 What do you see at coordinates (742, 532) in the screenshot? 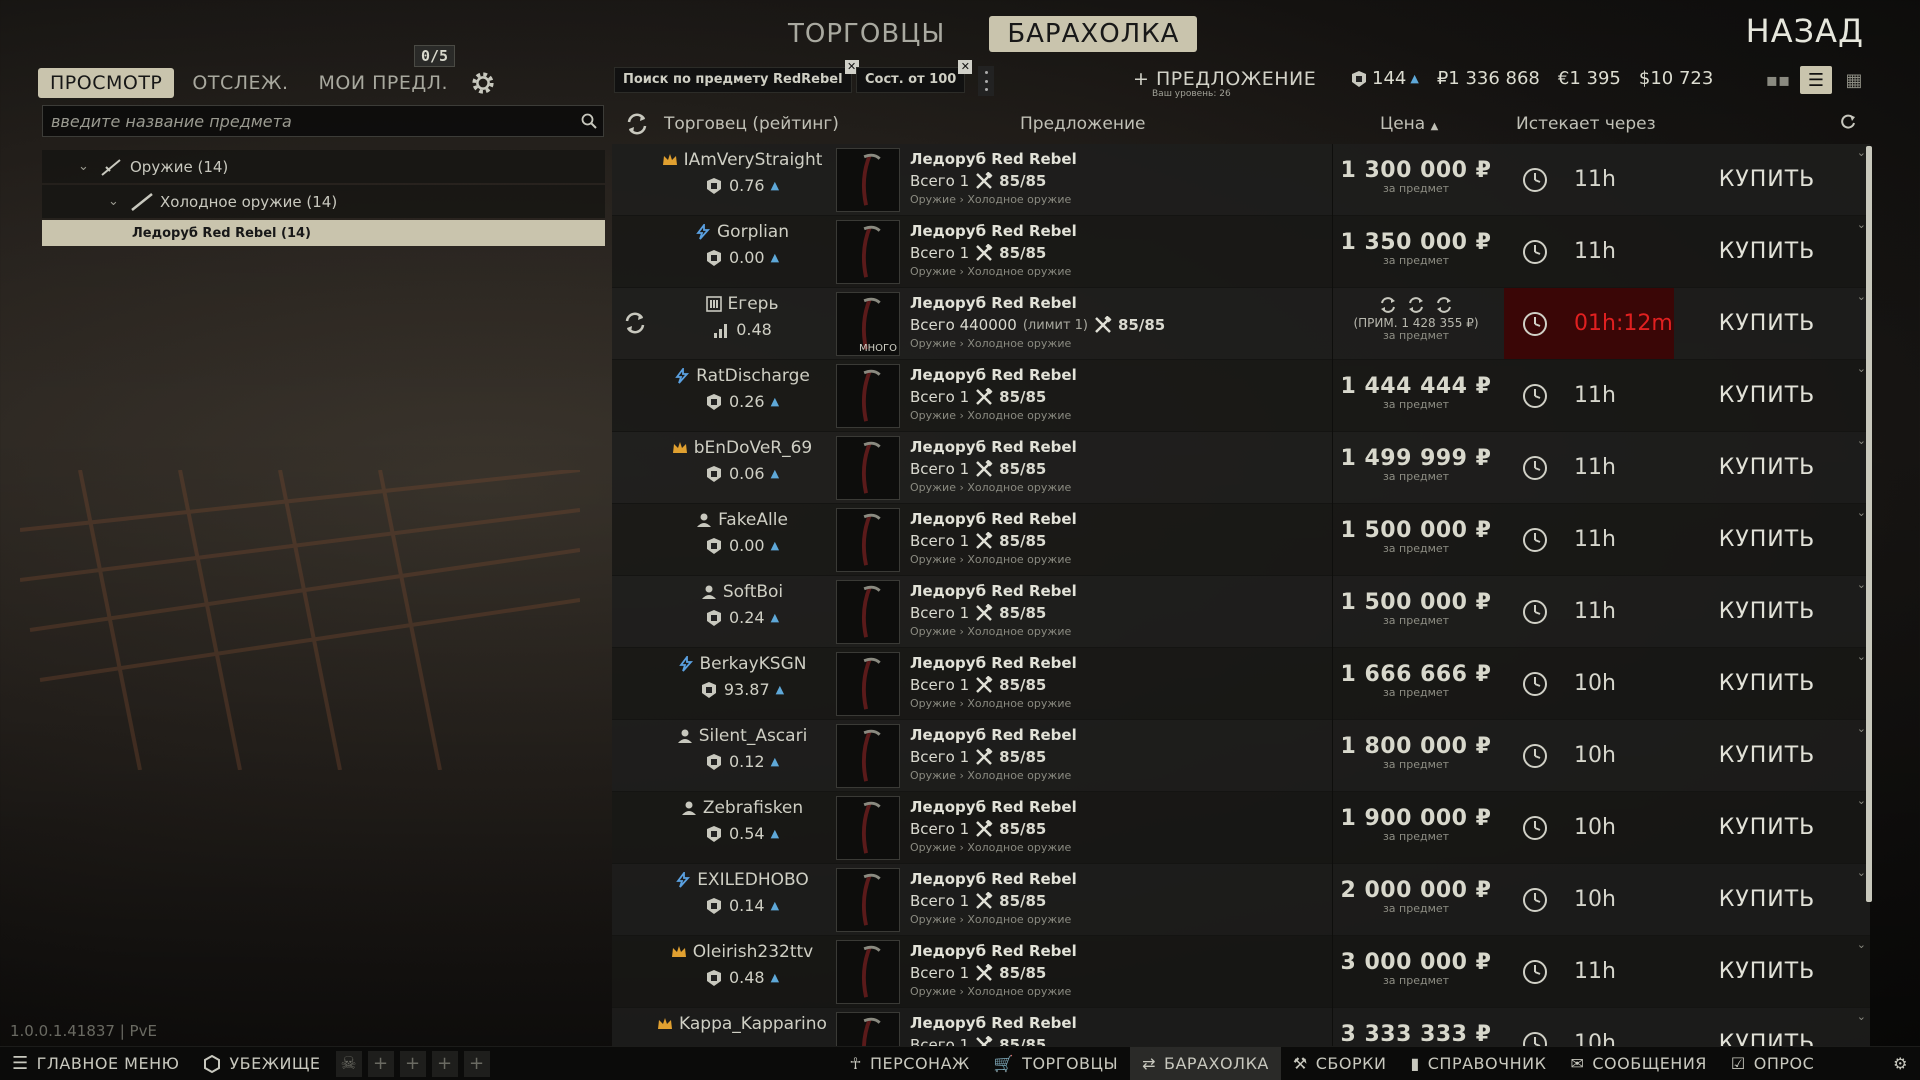
I see `seller: FakeAlle 0.00 ▲` at bounding box center [742, 532].